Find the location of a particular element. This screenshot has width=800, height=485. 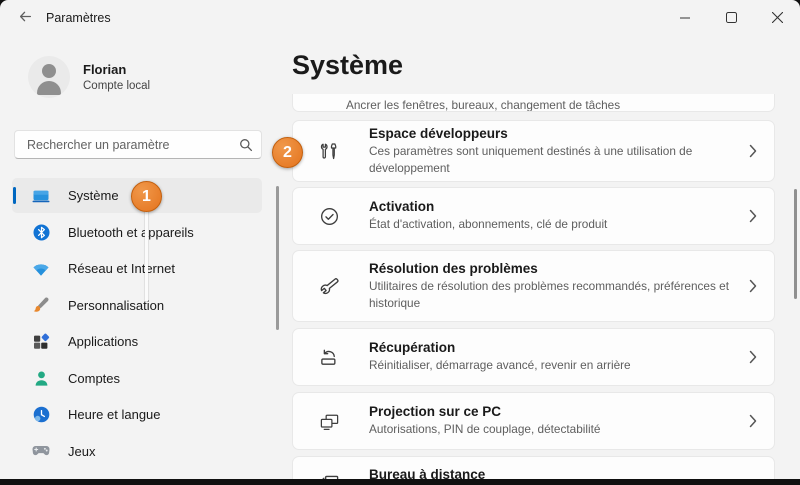

card-title: Bureau à distance is located at coordinates (427, 473).